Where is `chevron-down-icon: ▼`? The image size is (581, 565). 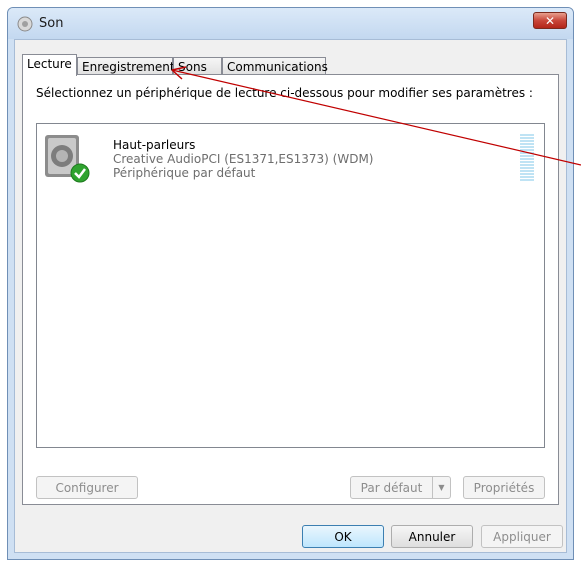
chevron-down-icon: ▼ is located at coordinates (441, 487).